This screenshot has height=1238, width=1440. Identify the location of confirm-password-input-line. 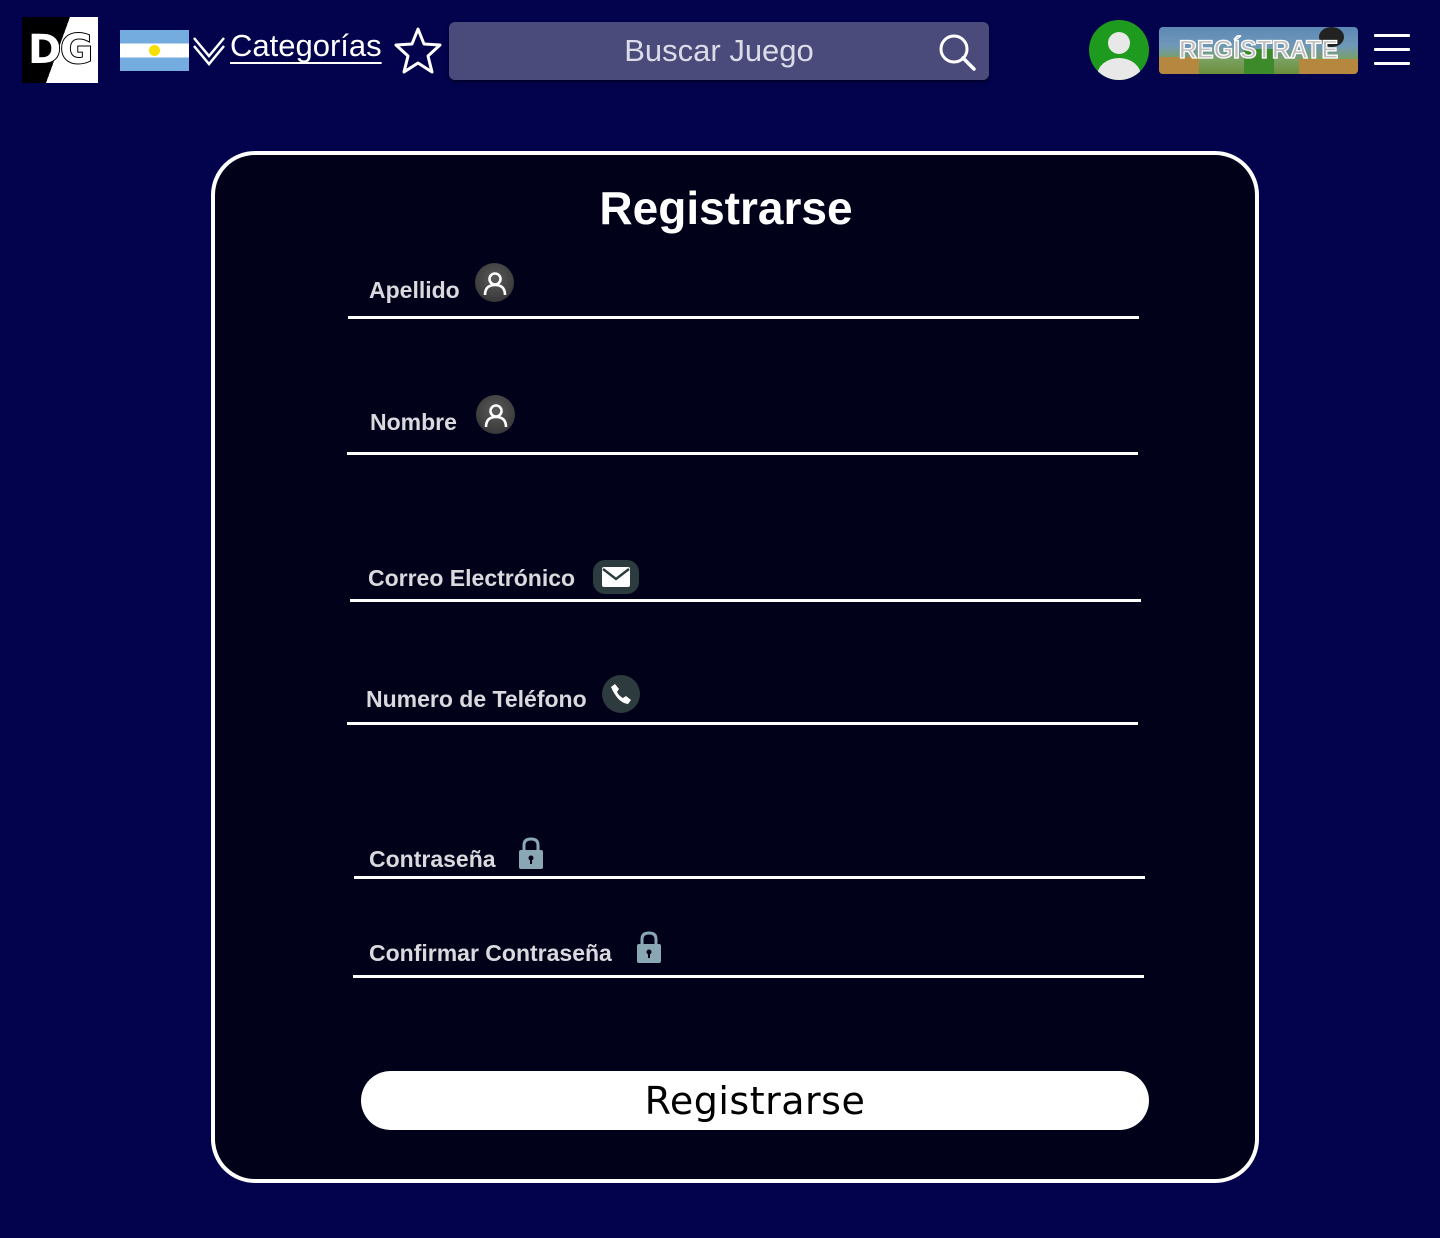
(748, 976).